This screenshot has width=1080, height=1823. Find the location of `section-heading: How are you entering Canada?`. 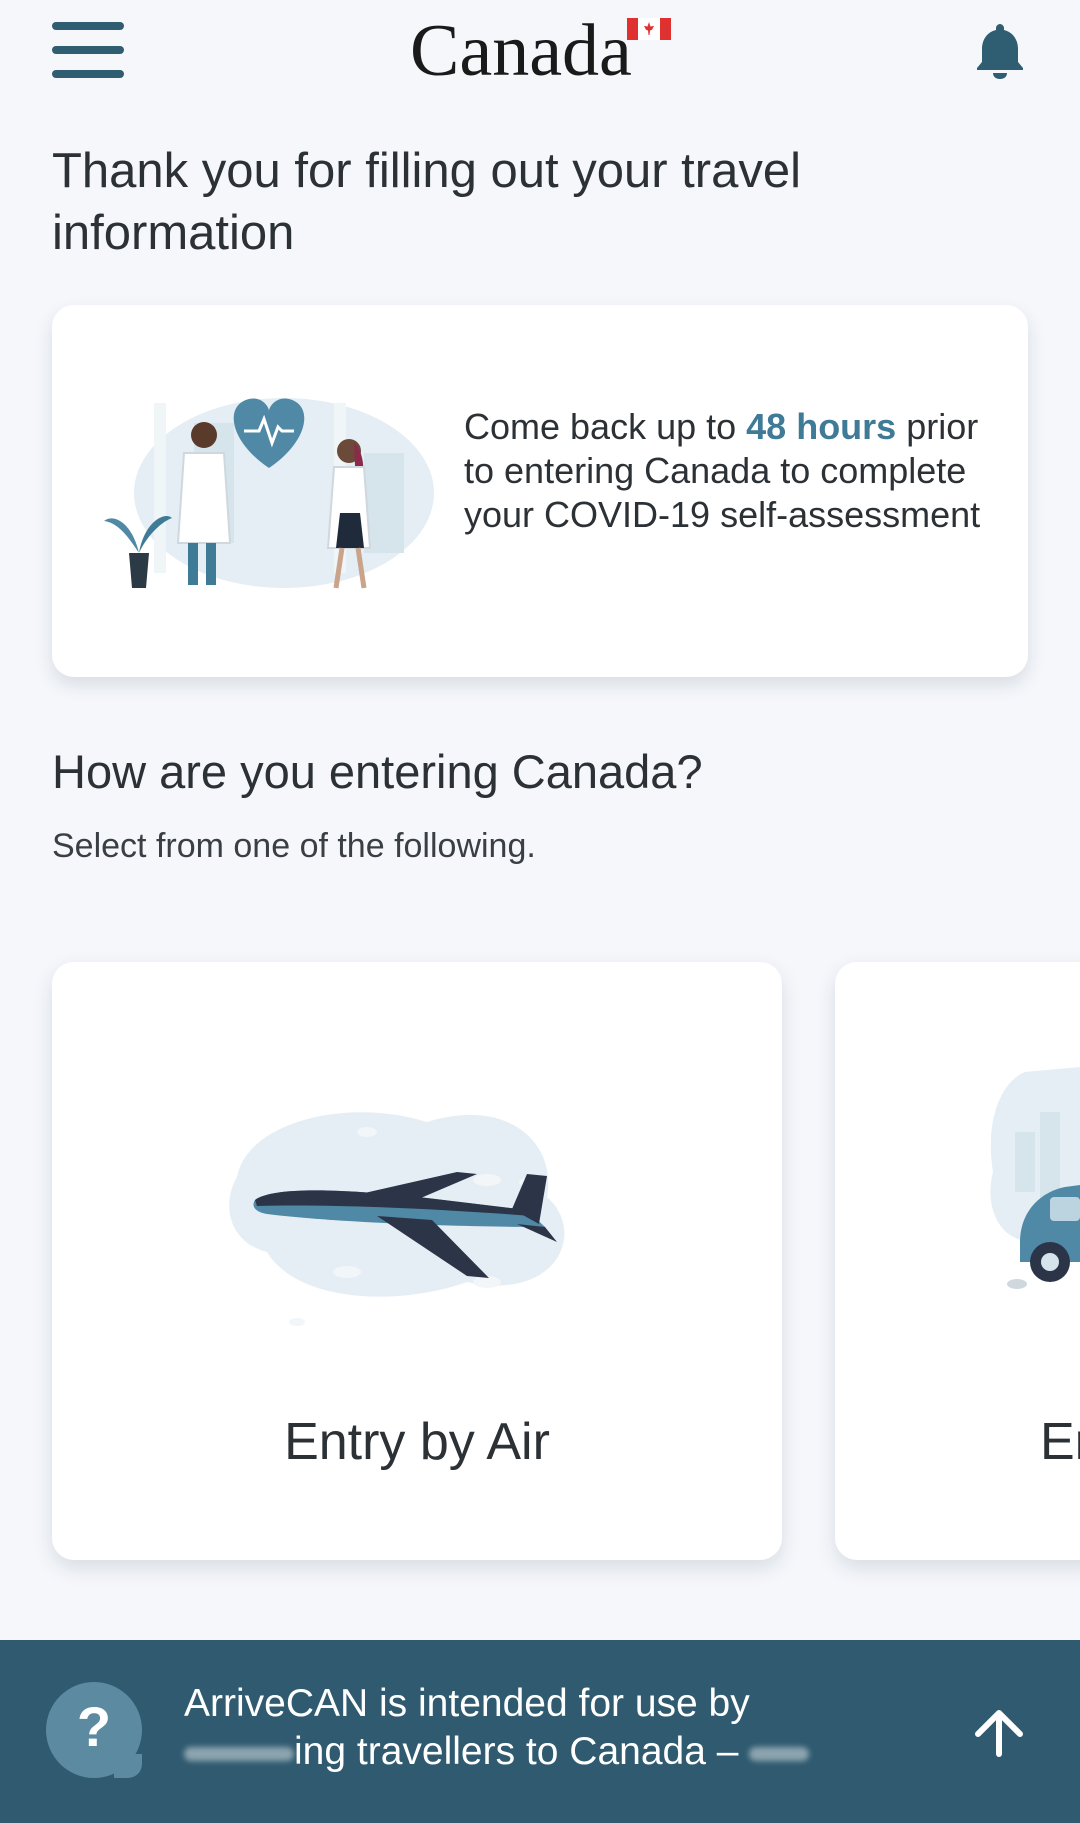

section-heading: How are you entering Canada? is located at coordinates (377, 771).